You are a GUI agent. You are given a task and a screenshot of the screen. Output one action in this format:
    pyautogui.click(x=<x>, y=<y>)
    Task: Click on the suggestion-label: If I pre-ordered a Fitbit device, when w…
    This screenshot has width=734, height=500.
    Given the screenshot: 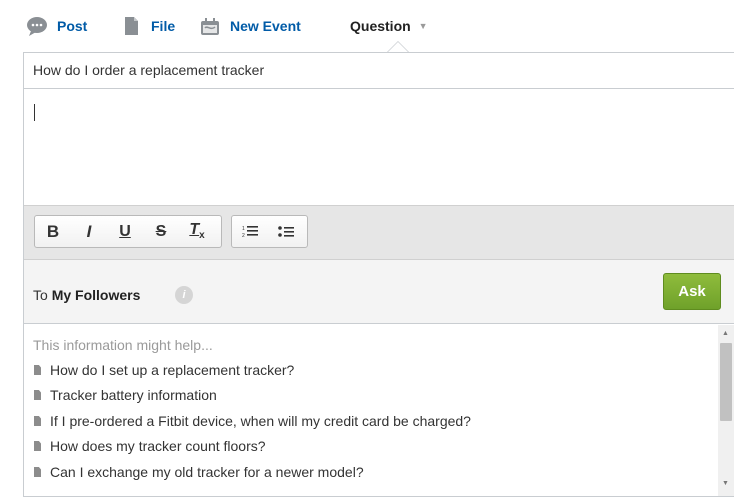 What is the action you would take?
    pyautogui.click(x=260, y=421)
    